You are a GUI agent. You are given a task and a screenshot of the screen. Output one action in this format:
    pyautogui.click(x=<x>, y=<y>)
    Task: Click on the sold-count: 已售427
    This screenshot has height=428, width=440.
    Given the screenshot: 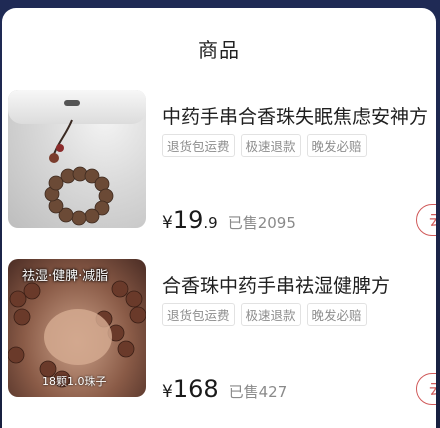 What is the action you would take?
    pyautogui.click(x=258, y=392)
    